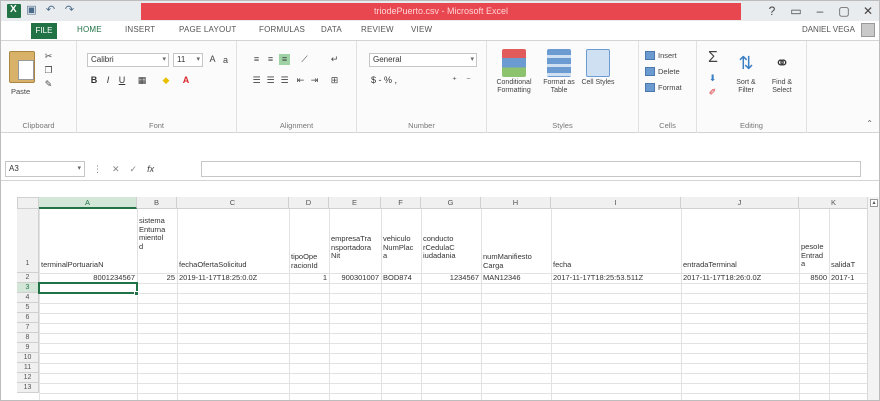 The height and width of the screenshot is (401, 880). I want to click on font-name-select: Calibri ▾, so click(128, 60).